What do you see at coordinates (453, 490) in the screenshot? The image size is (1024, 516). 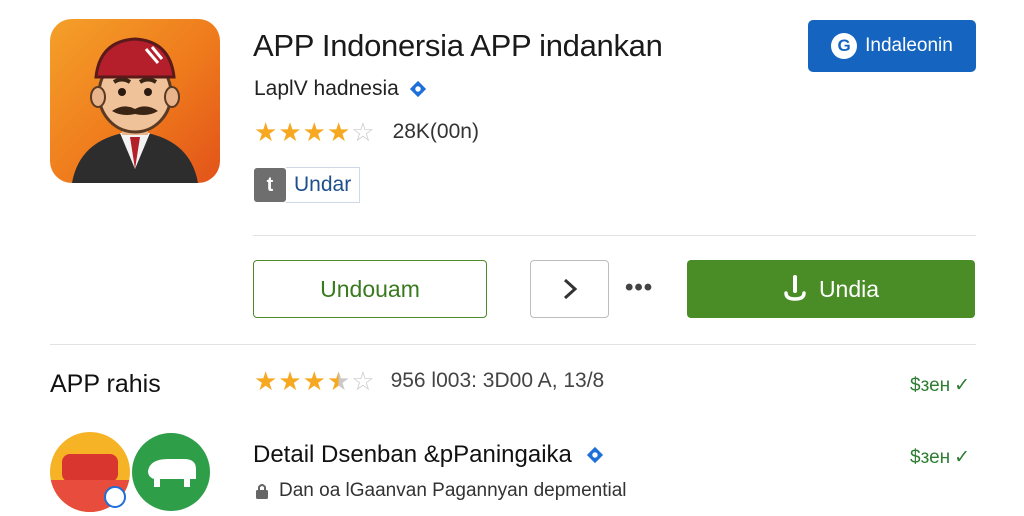 I see `detail-subtitle: Dan oa lGaanvan Pagannyan depmential` at bounding box center [453, 490].